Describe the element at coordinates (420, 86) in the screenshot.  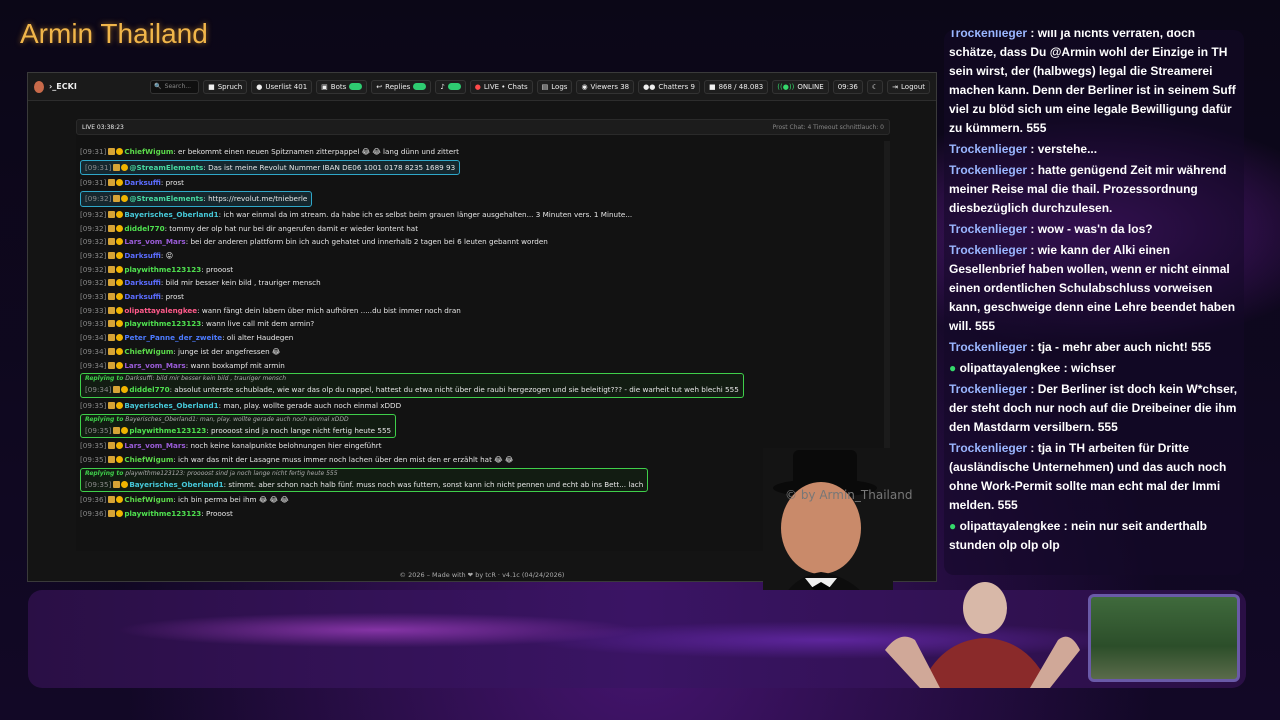
I see `replies-switch` at that location.